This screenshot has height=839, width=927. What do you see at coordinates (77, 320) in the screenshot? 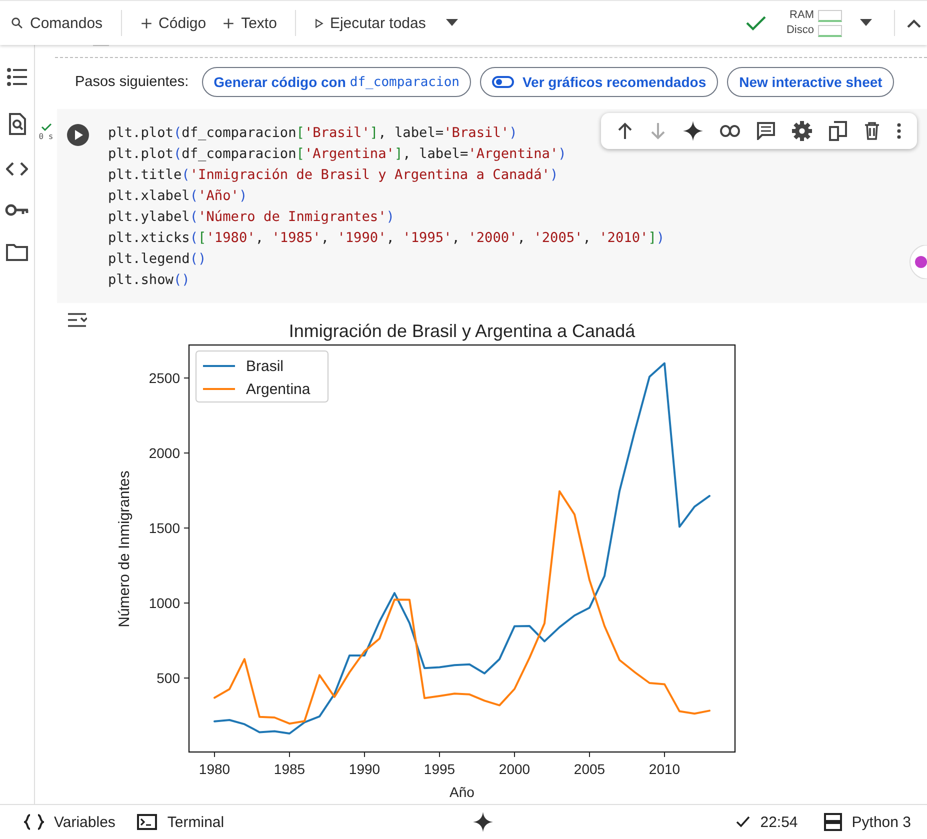
I see `output-toggle-icon` at bounding box center [77, 320].